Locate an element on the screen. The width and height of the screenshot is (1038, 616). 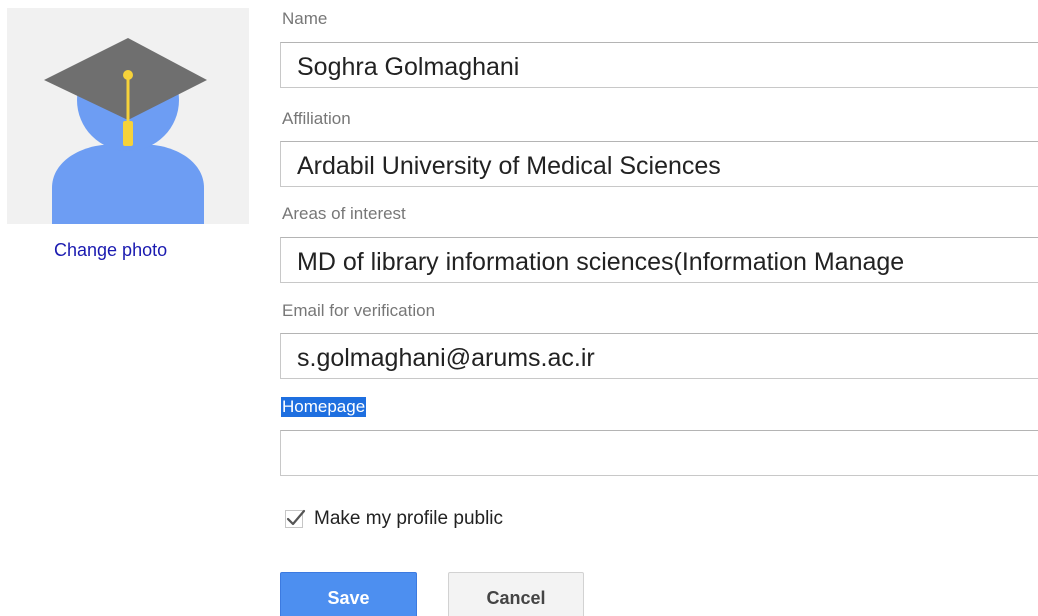
name-value: Soghra Golmaghani is located at coordinates (408, 67).